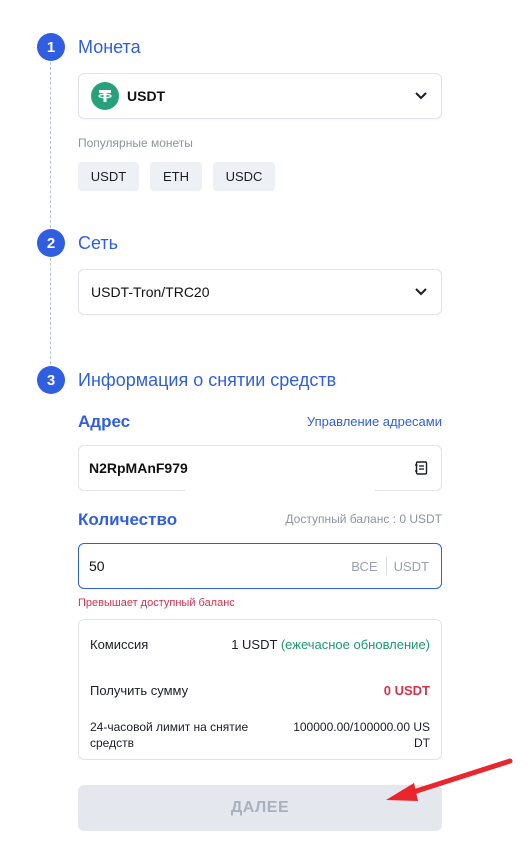 The height and width of the screenshot is (849, 530). What do you see at coordinates (280, 488) in the screenshot?
I see `address-overlay` at bounding box center [280, 488].